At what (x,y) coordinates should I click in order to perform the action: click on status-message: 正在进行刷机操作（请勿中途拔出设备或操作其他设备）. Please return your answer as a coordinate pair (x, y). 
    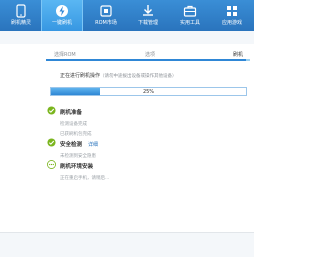
    Looking at the image, I should click on (118, 75).